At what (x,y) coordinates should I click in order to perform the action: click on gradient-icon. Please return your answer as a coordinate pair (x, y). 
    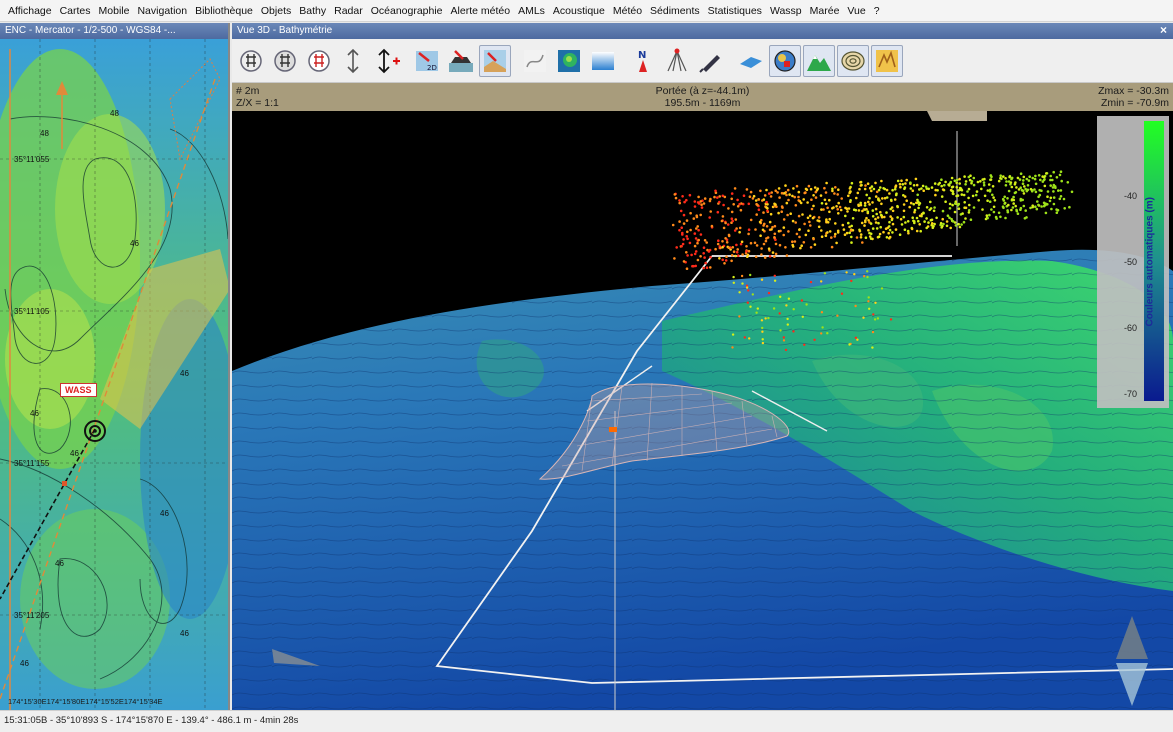
    Looking at the image, I should click on (603, 61).